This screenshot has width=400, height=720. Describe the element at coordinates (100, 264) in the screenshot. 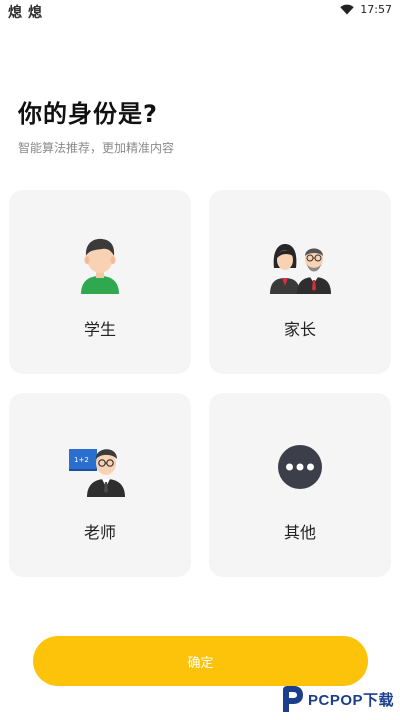

I see `student-avatar-icon` at that location.